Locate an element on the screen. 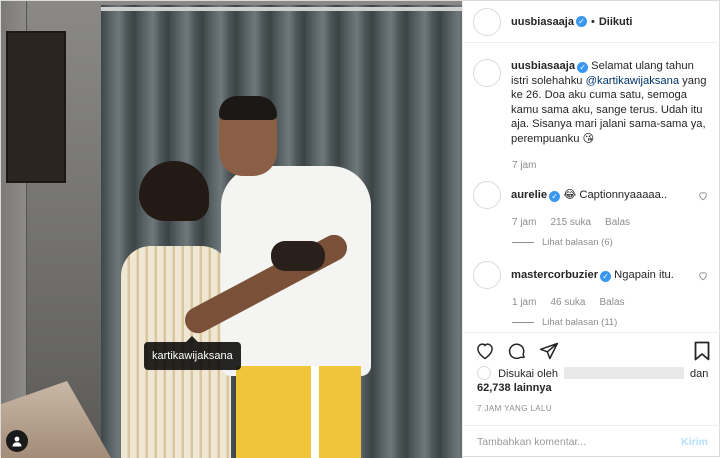 Image resolution: width=720 pixels, height=458 pixels. post-header: uusbiasaaja ✓ • Diikuti is located at coordinates (591, 22).